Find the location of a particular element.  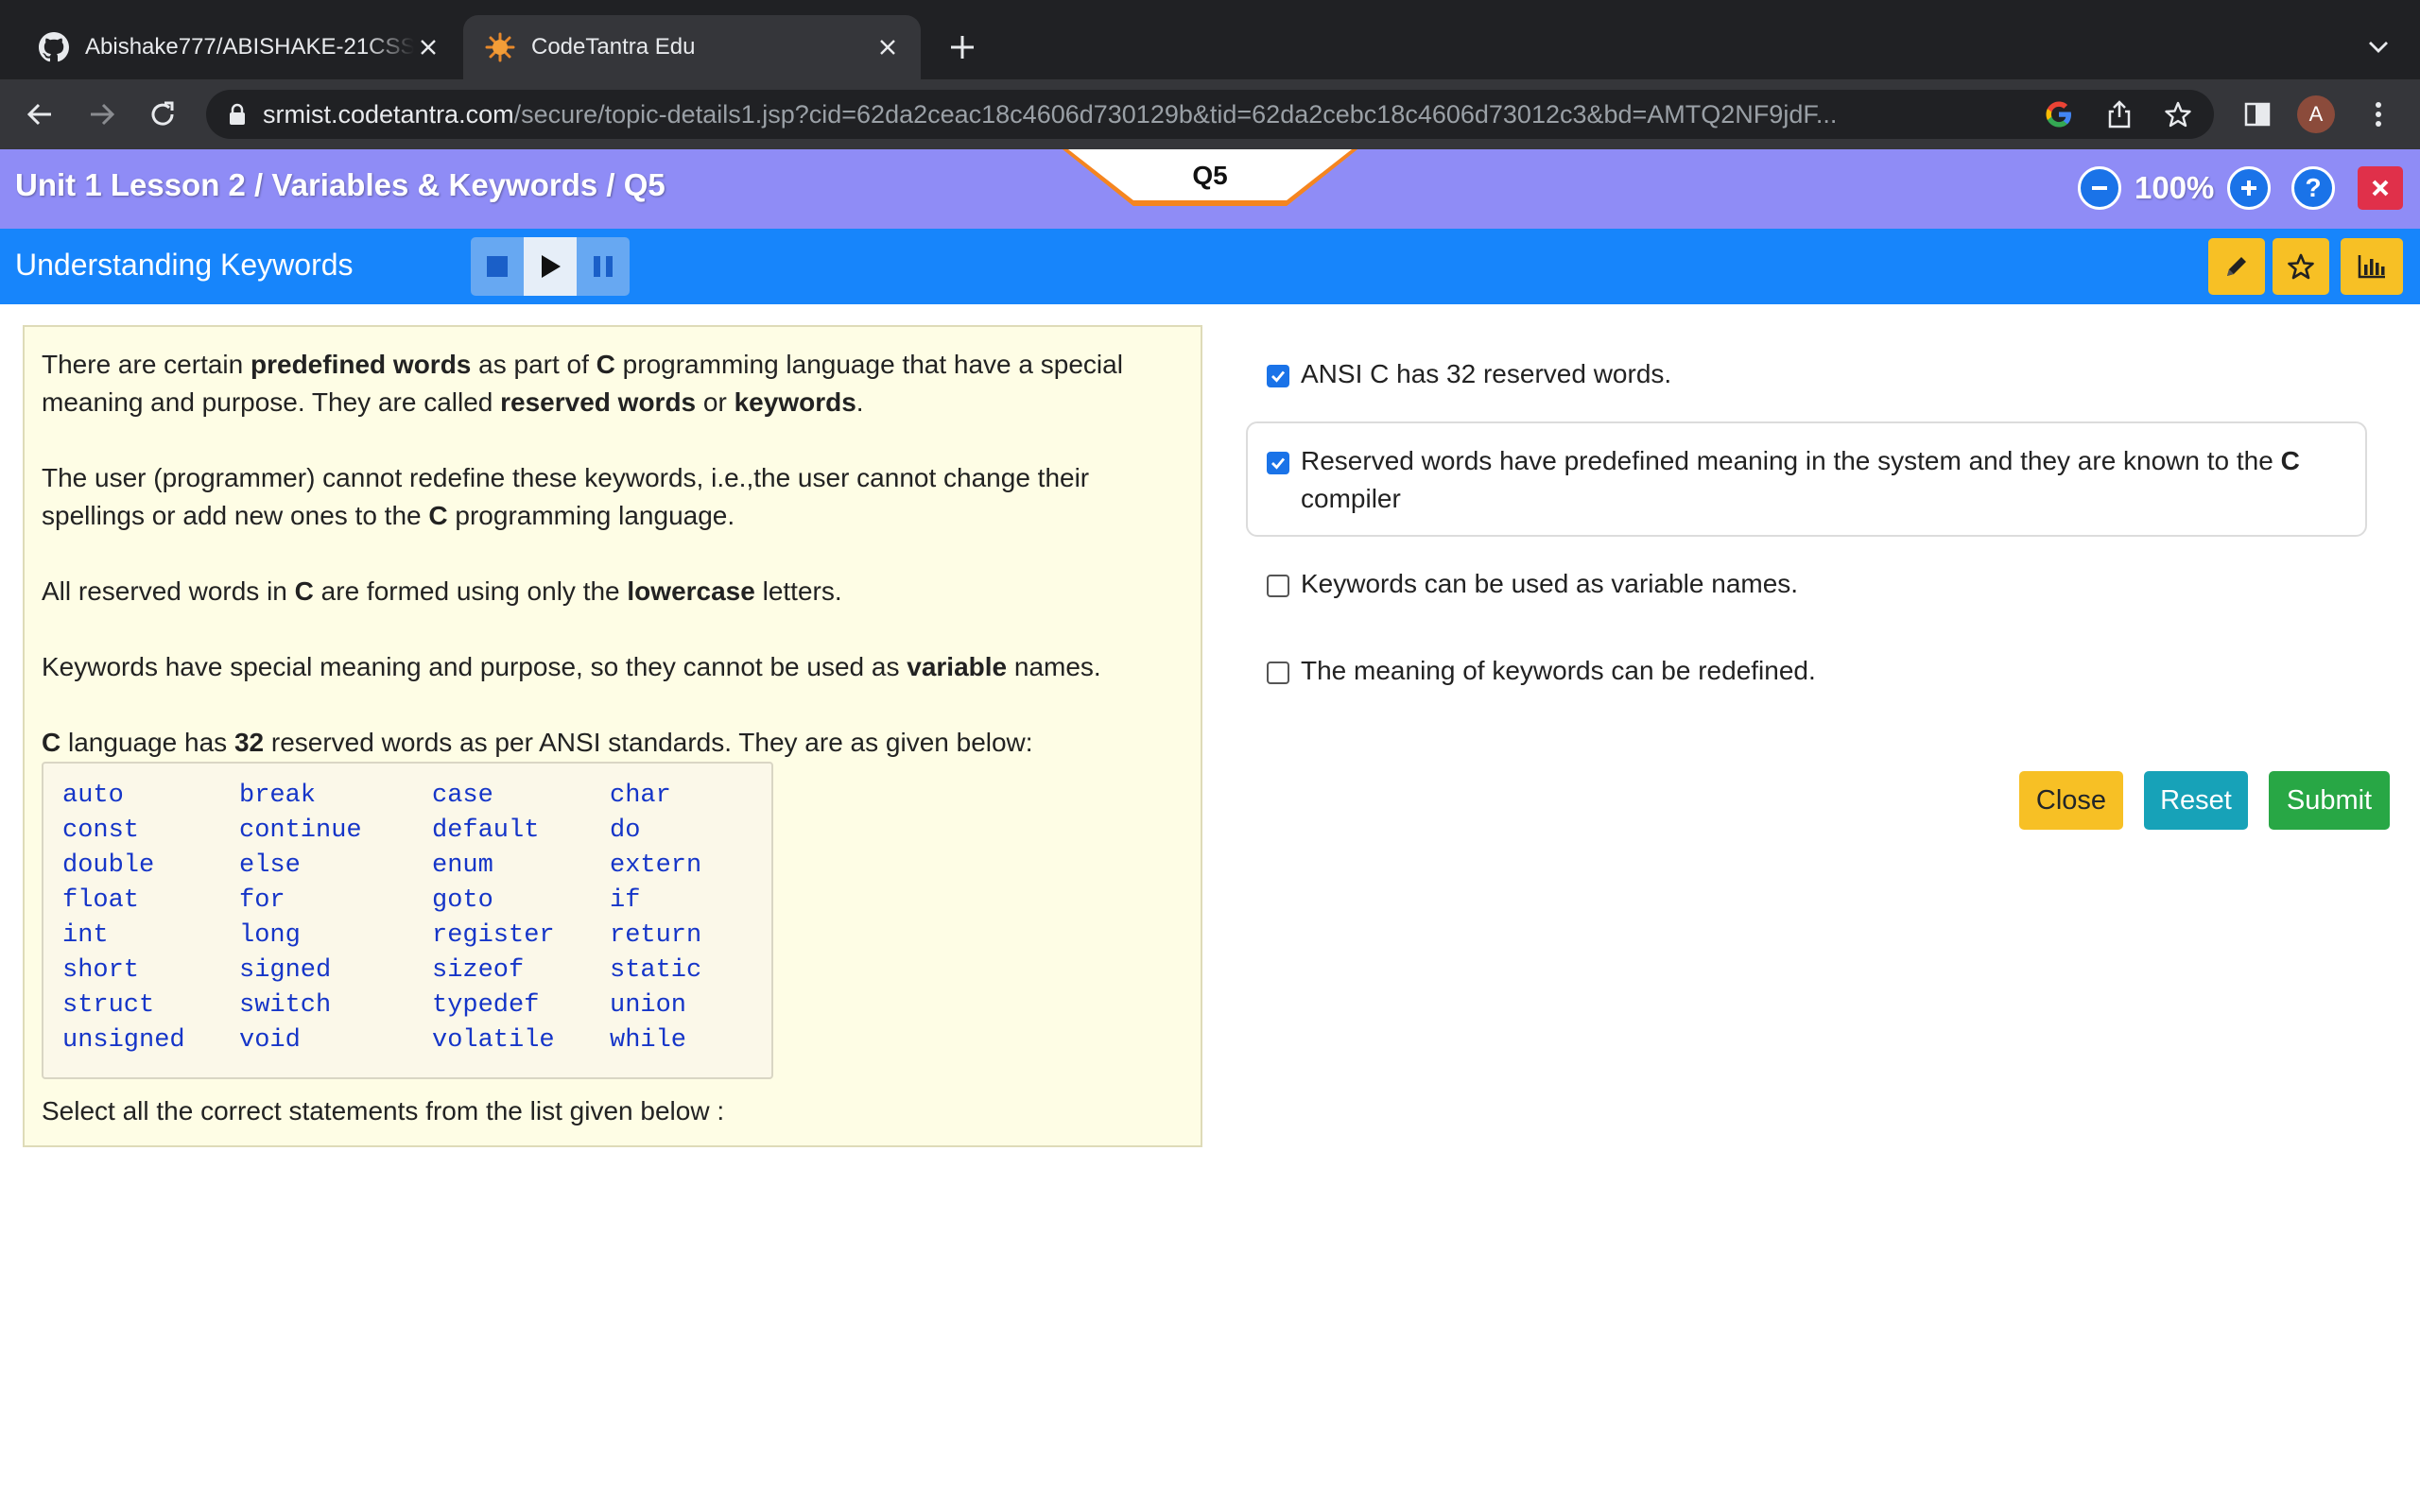

bold-text: 32 is located at coordinates (249, 742).